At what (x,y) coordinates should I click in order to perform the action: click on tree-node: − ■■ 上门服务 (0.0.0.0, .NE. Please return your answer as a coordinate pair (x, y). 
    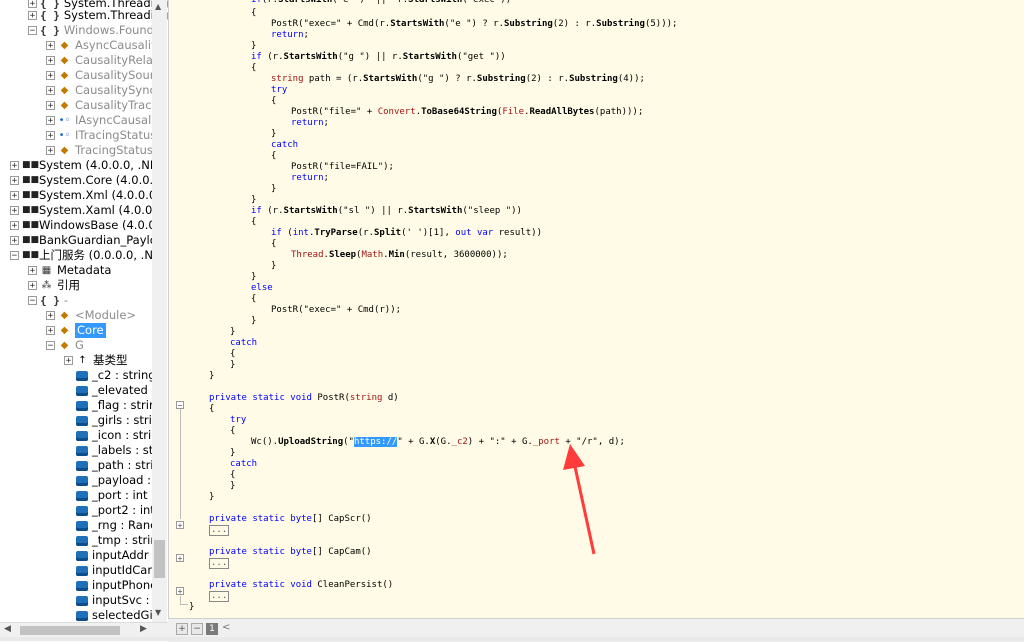
    Looking at the image, I should click on (85, 255).